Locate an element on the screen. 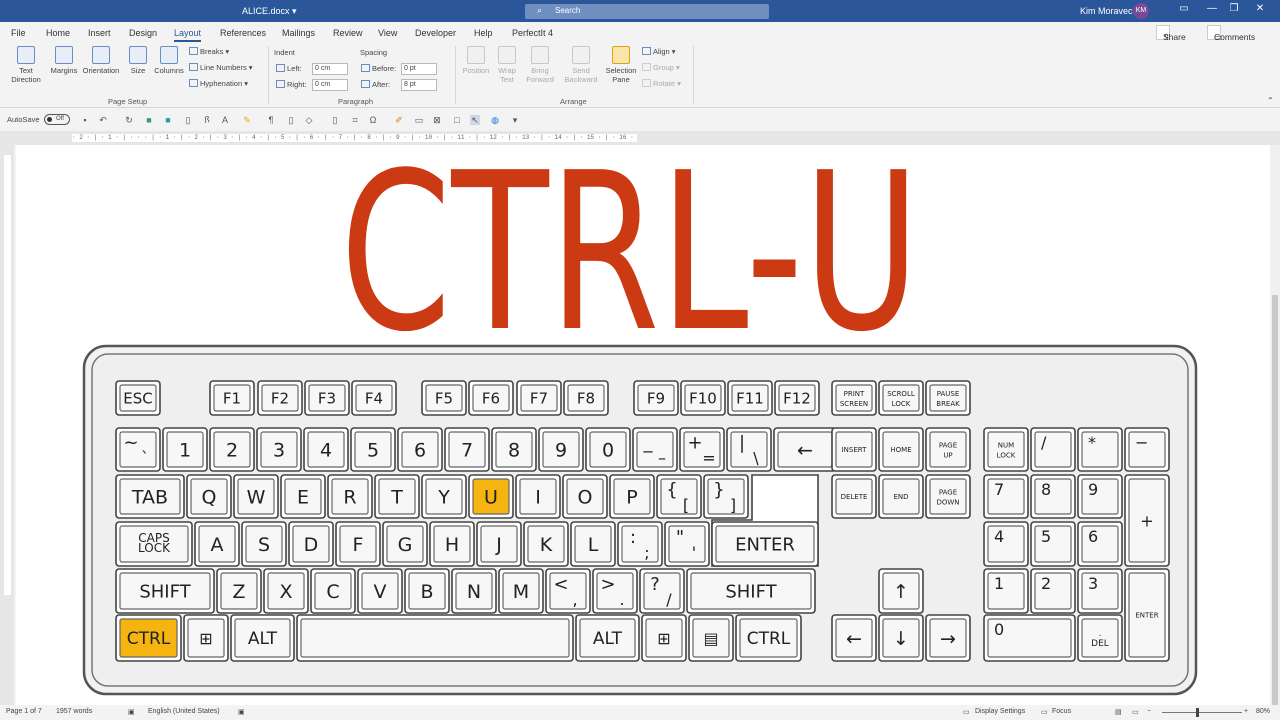 This screenshot has width=1280, height=720. key-q-4: R is located at coordinates (350, 496).